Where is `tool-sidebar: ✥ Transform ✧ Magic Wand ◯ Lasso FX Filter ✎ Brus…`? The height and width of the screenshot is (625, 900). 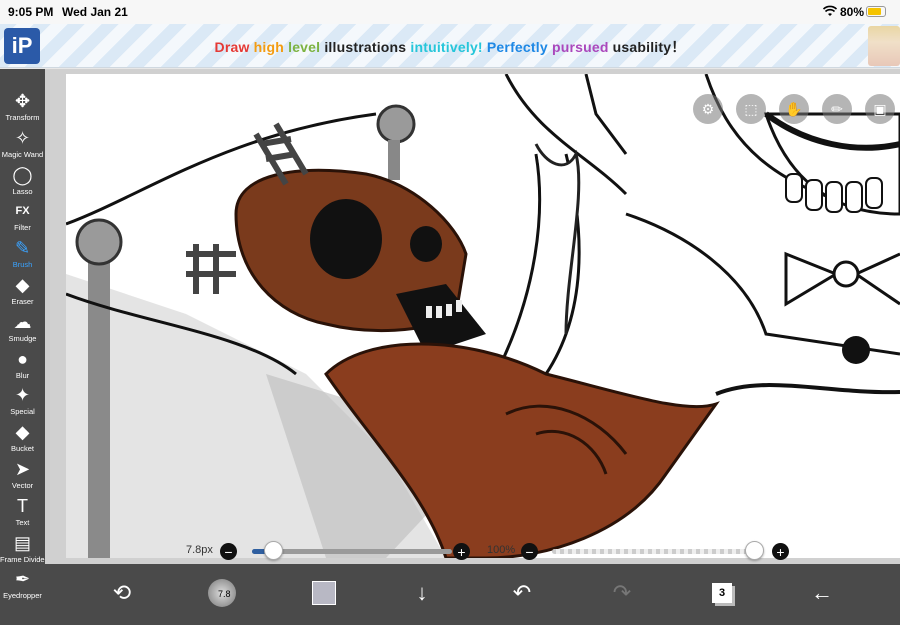
tool-sidebar: ✥ Transform ✧ Magic Wand ◯ Lasso FX Filter ✎ Brus… is located at coordinates (24, 347).